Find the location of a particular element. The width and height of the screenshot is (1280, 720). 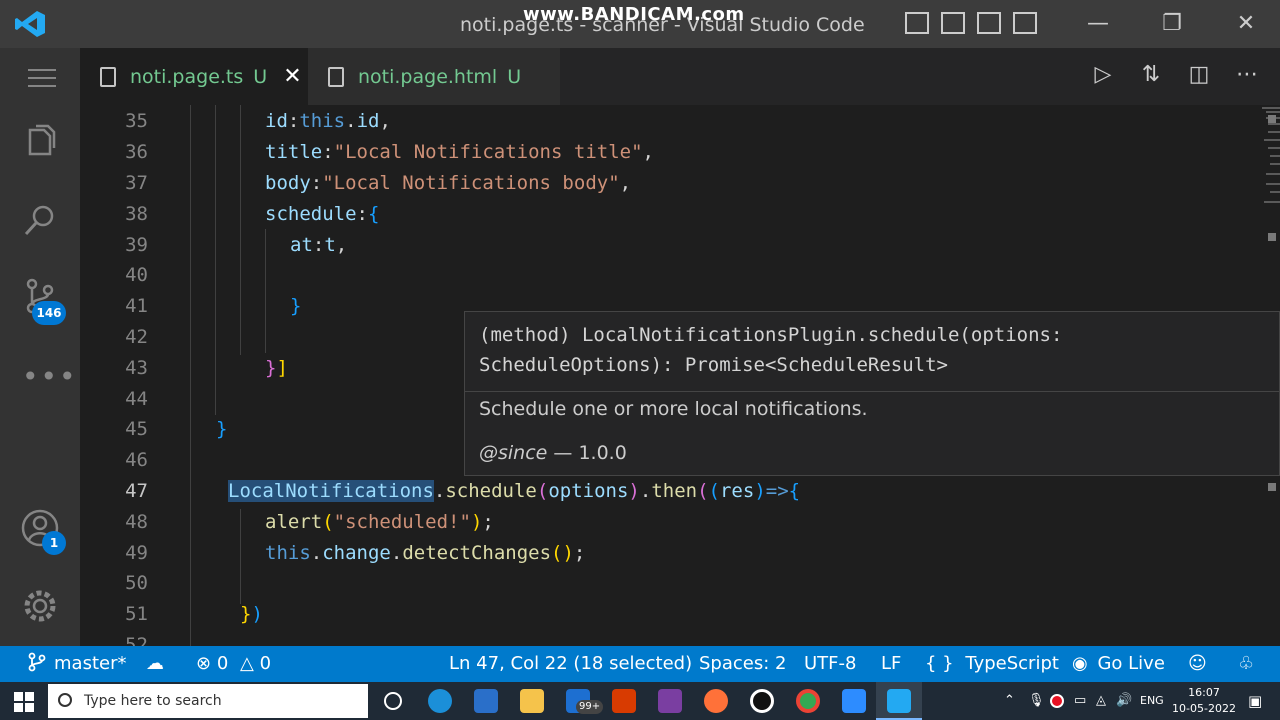

scm-count-badge: 146 is located at coordinates (49, 313).